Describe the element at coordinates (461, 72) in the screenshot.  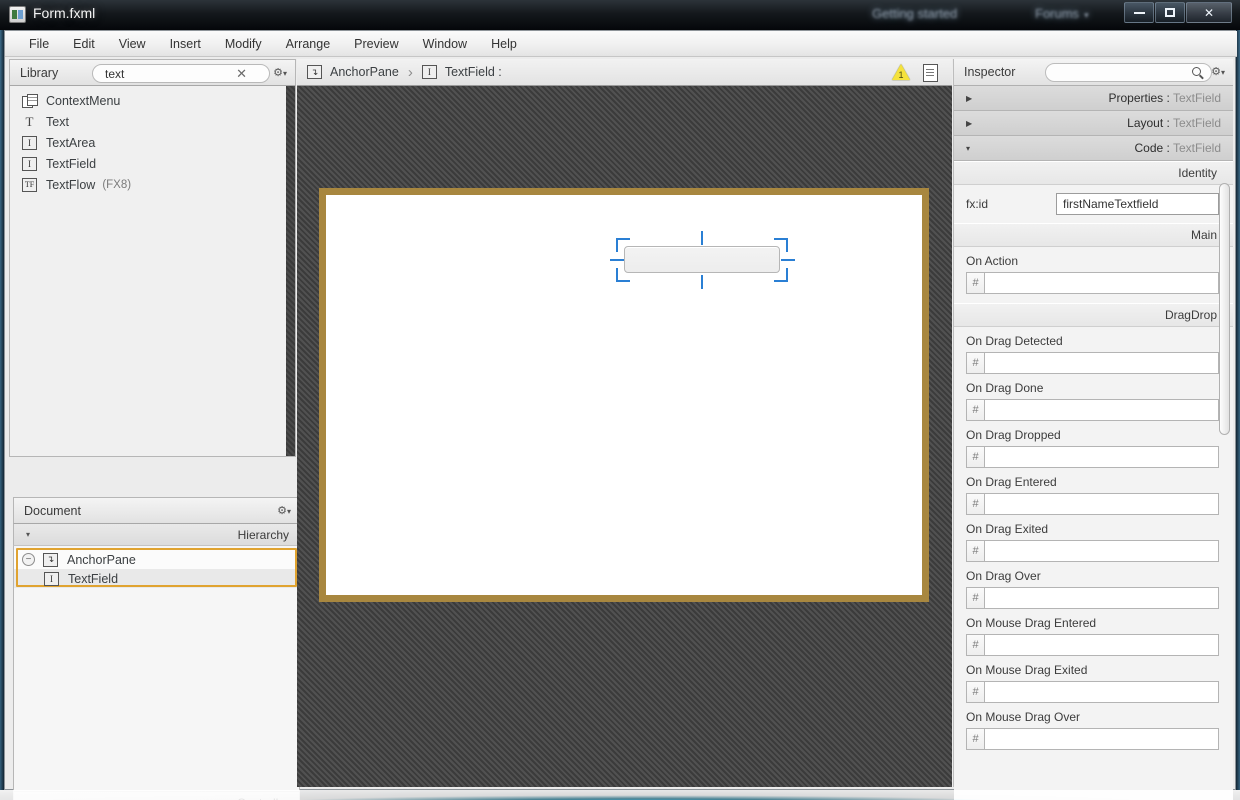
I see `breadcrumb-item-textfield: I TextField :` at that location.